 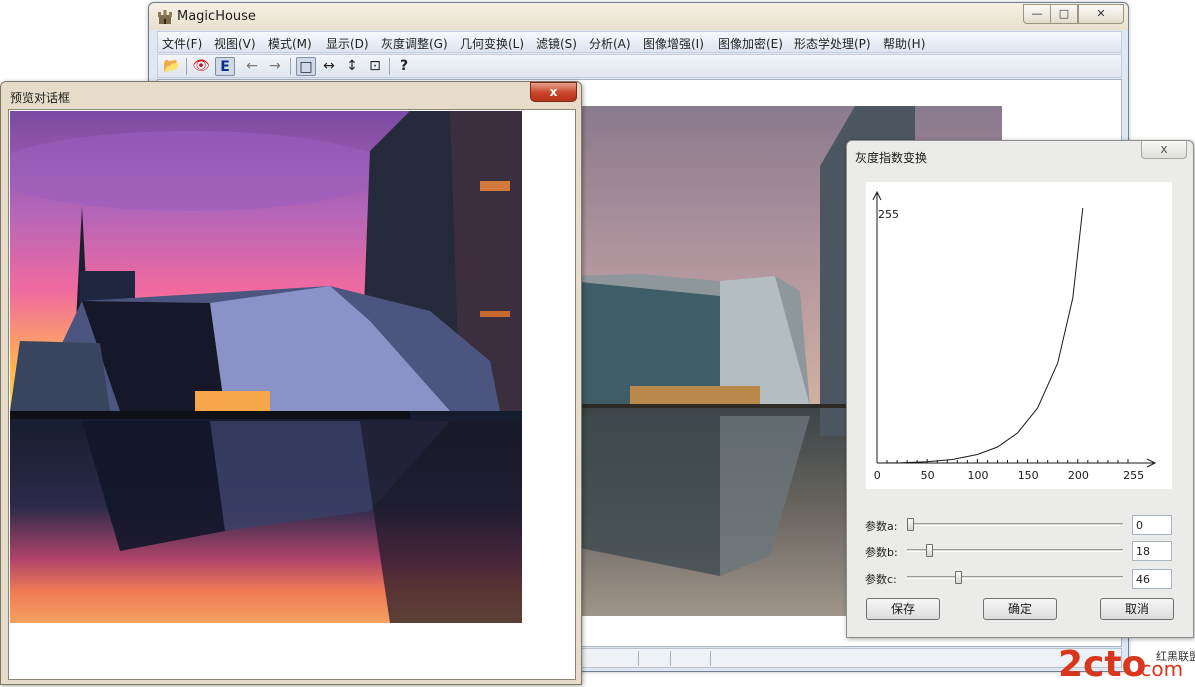 I want to click on menu-morphology: 形态学处理(P), so click(x=832, y=43).